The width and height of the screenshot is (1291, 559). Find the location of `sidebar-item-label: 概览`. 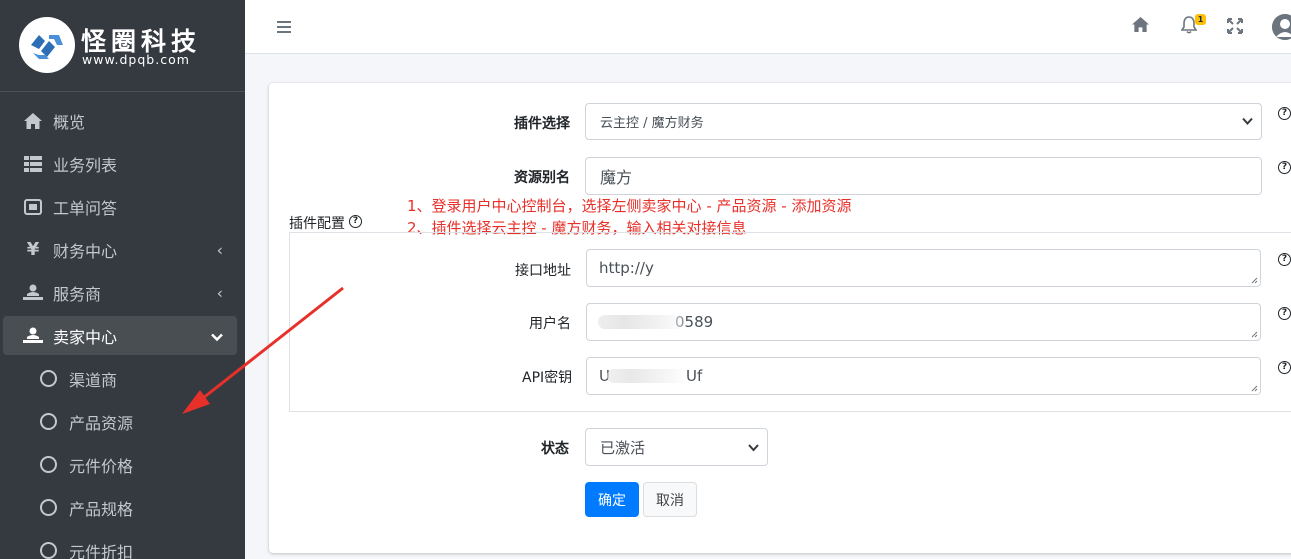

sidebar-item-label: 概览 is located at coordinates (69, 122).